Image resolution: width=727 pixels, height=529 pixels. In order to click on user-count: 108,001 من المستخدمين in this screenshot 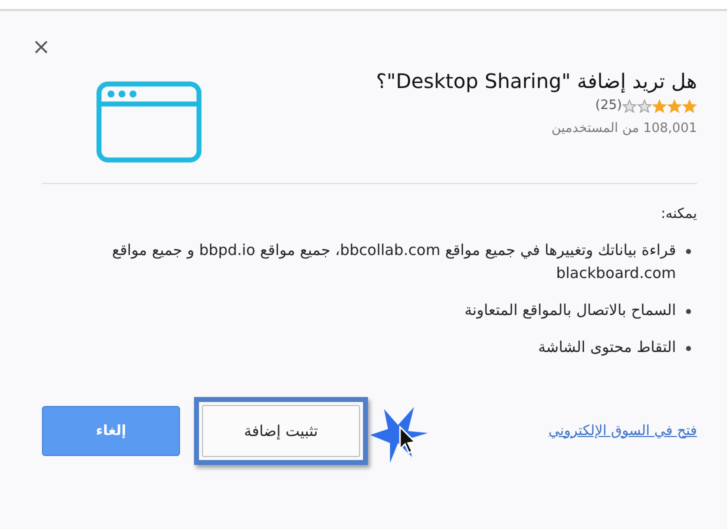, I will do `click(623, 129)`.